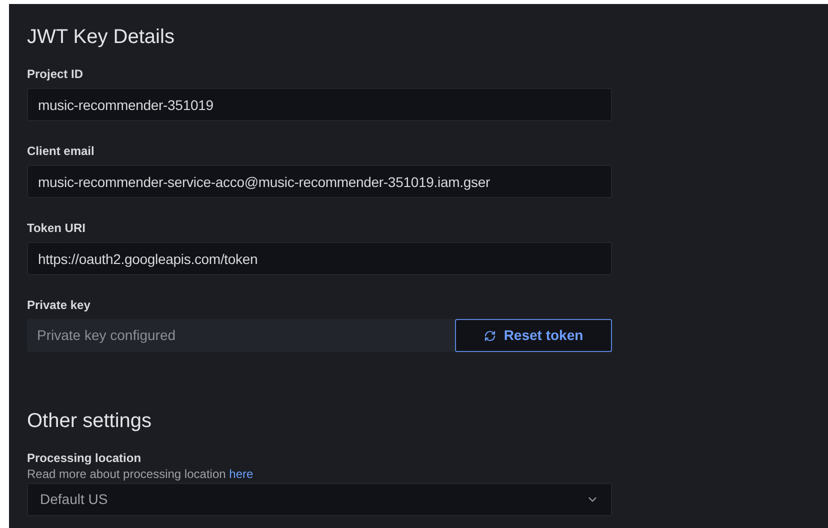  Describe the element at coordinates (89, 421) in the screenshot. I see `section-title: Other settings` at that location.